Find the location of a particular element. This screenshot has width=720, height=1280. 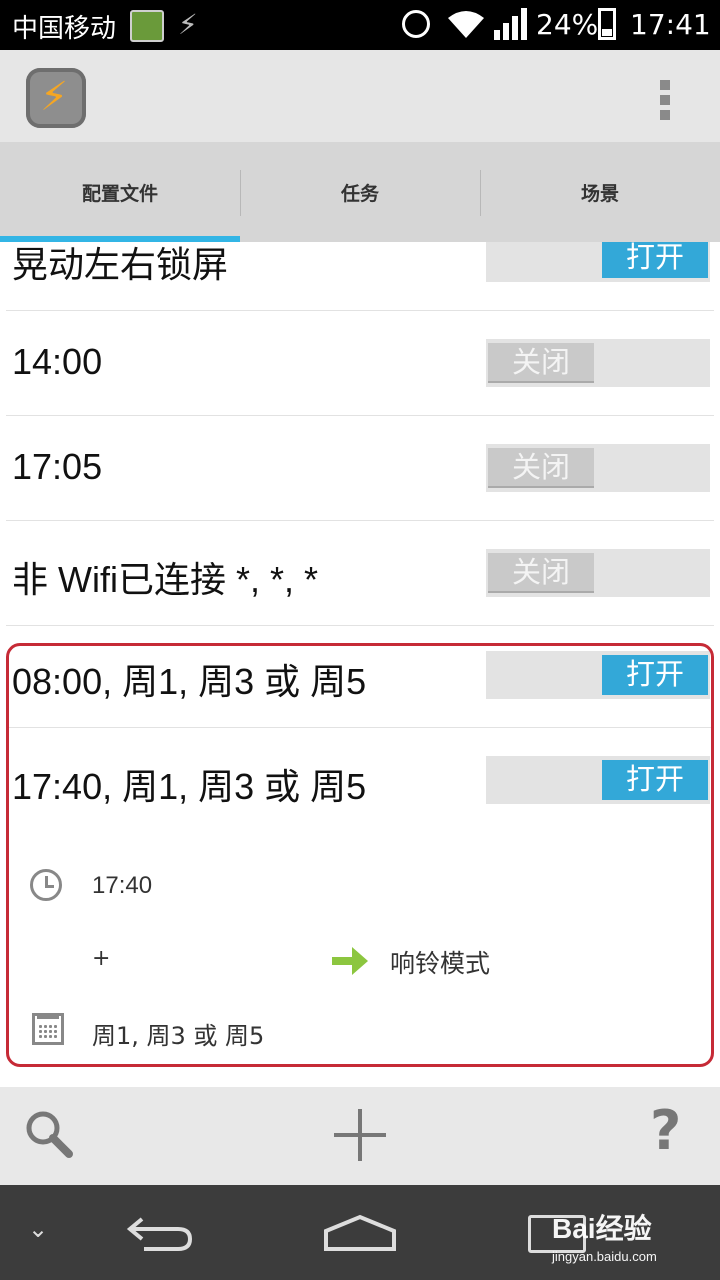

back-icon is located at coordinates (161, 1233).